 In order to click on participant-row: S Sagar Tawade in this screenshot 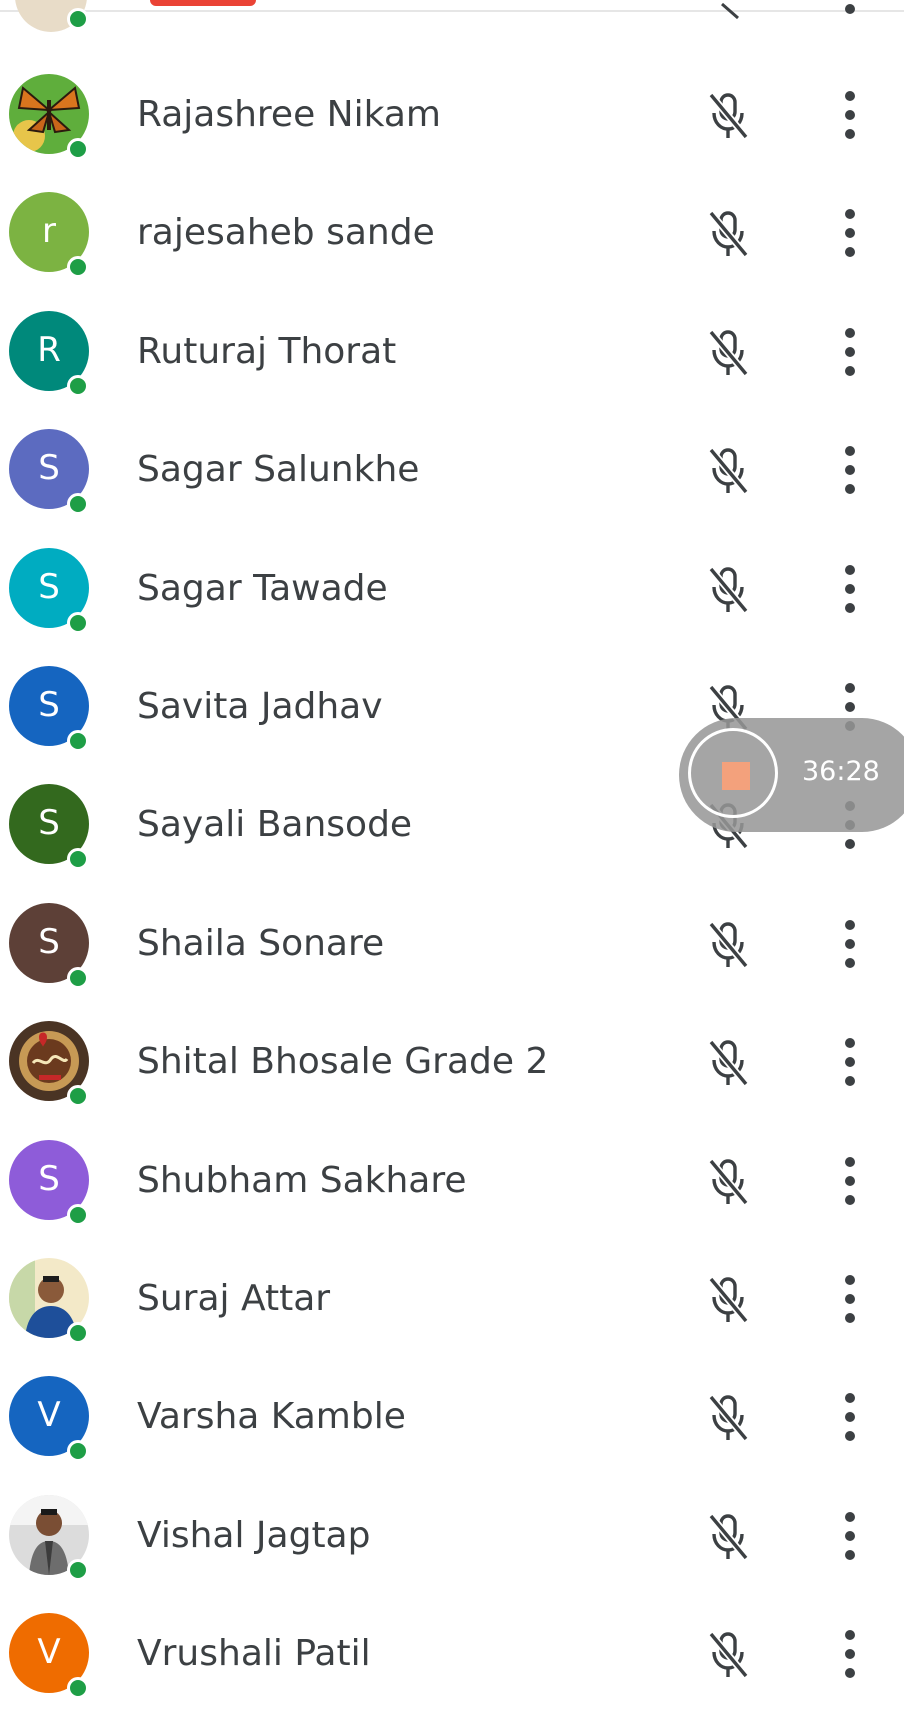, I will do `click(452, 588)`.